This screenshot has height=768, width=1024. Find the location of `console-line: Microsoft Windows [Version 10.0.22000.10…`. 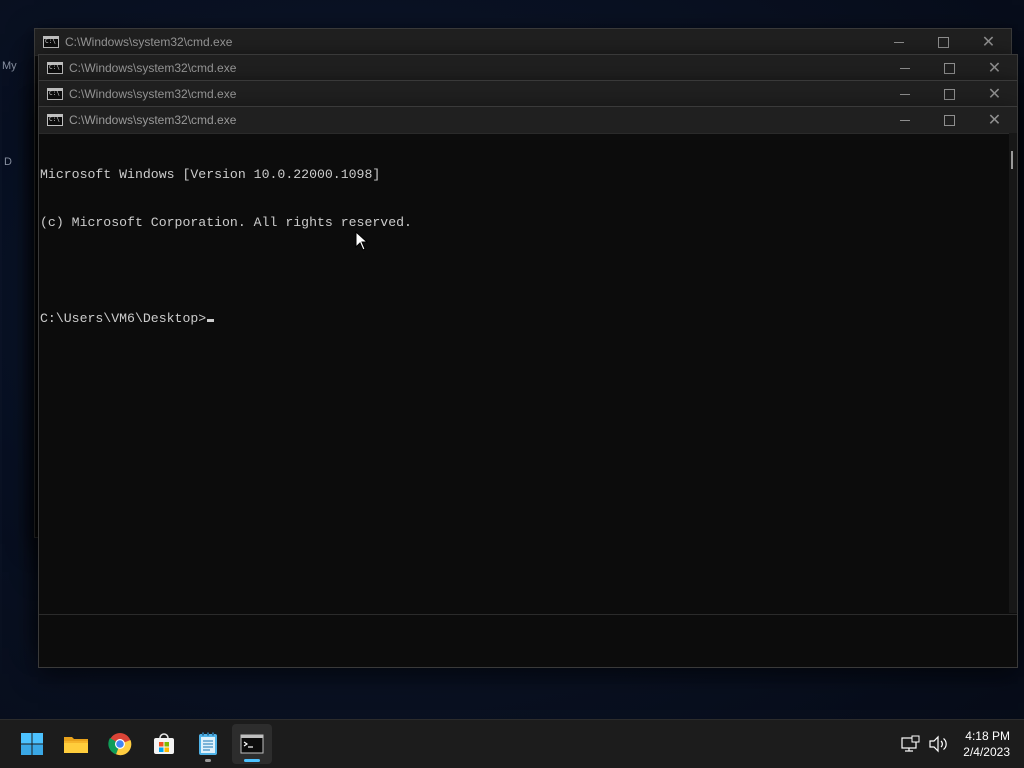

console-line: Microsoft Windows [Version 10.0.22000.10… is located at coordinates (210, 174).